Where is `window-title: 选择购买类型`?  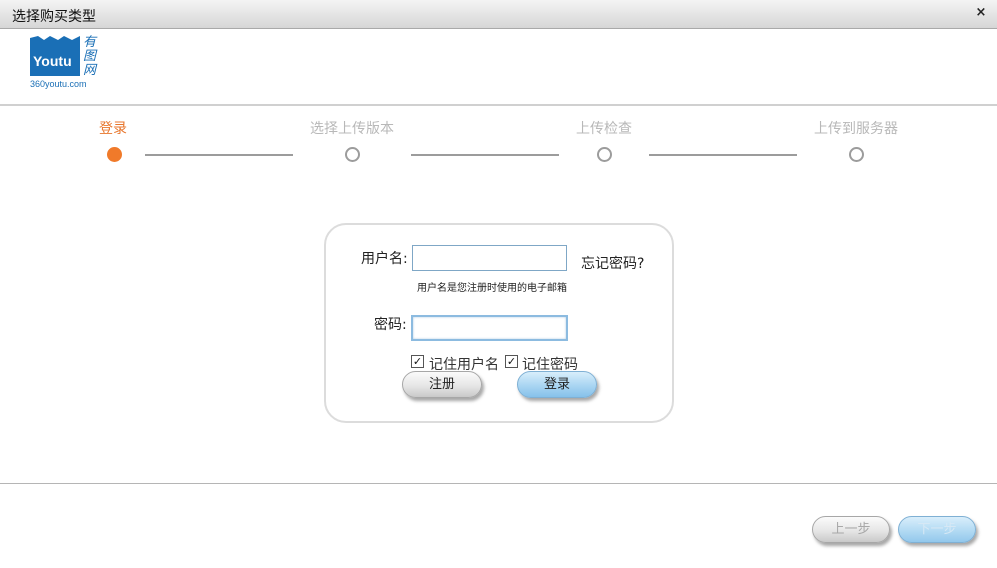 window-title: 选择购买类型 is located at coordinates (54, 17).